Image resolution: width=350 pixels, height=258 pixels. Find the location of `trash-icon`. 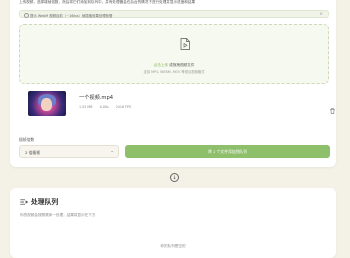

trash-icon is located at coordinates (332, 111).